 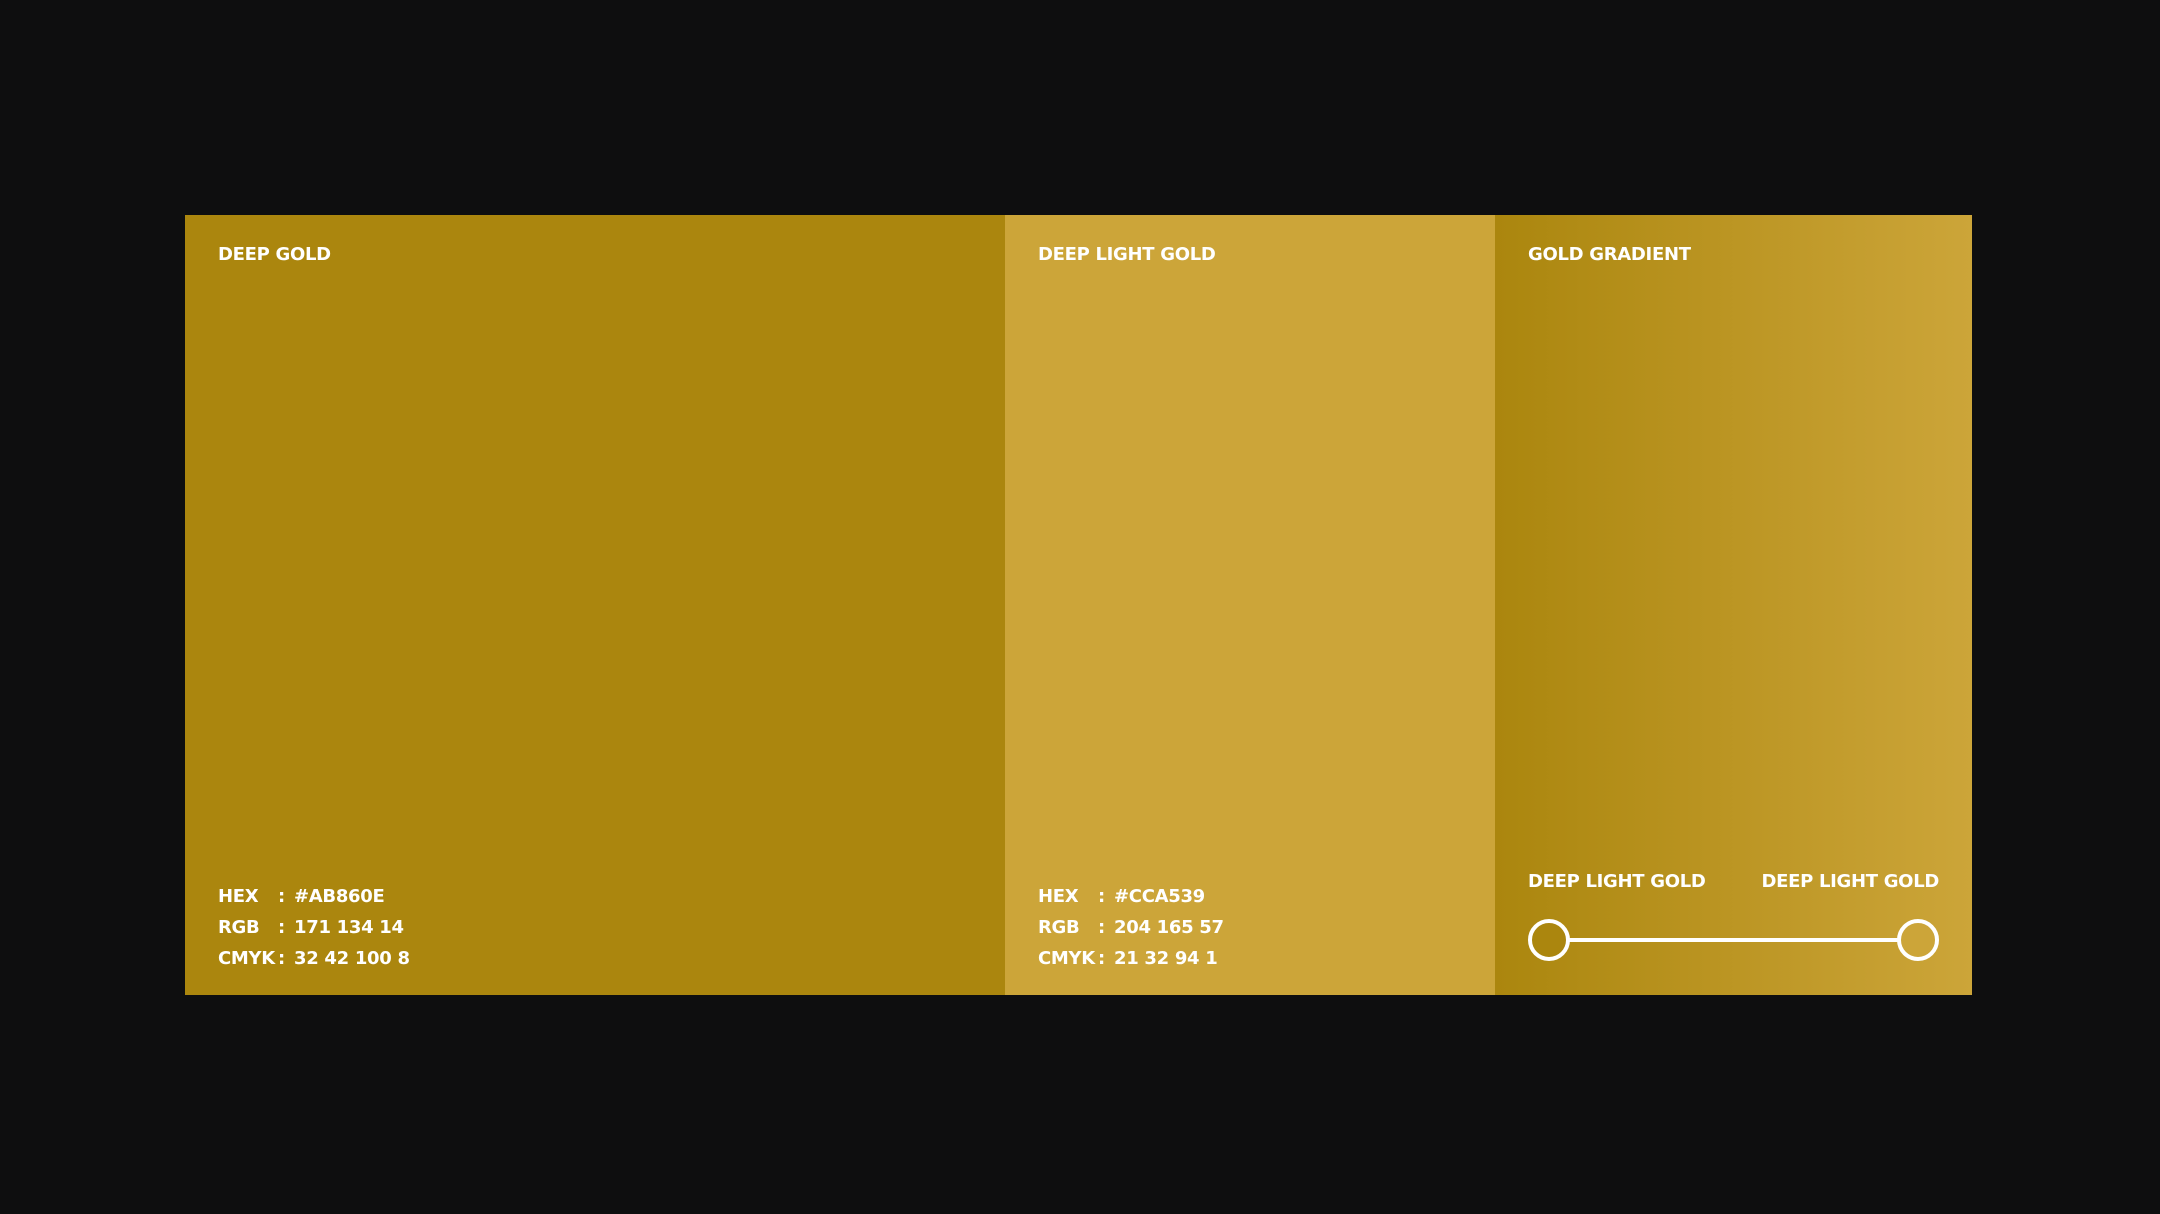 I want to click on rgb-row: RGB : 171 134 14, so click(x=314, y=927).